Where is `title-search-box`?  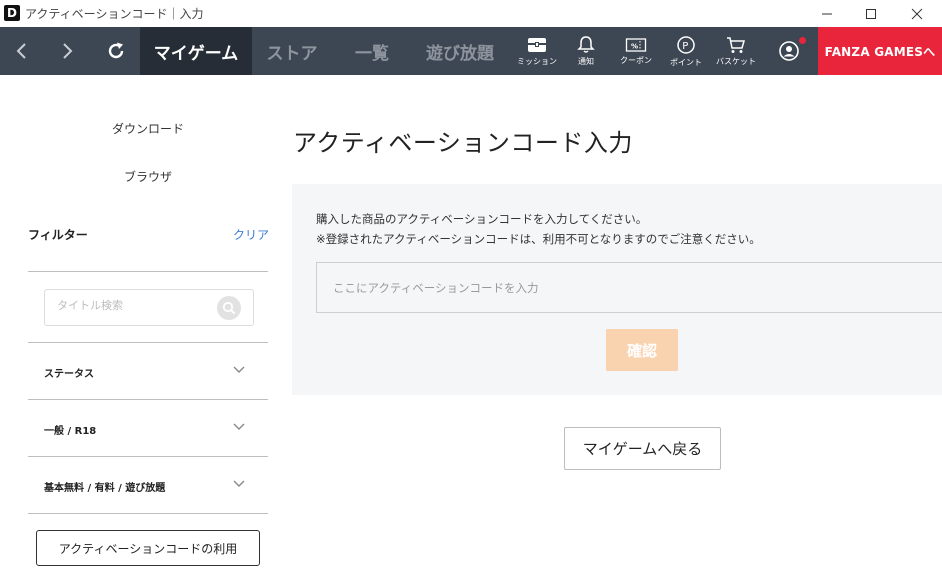
title-search-box is located at coordinates (149, 307).